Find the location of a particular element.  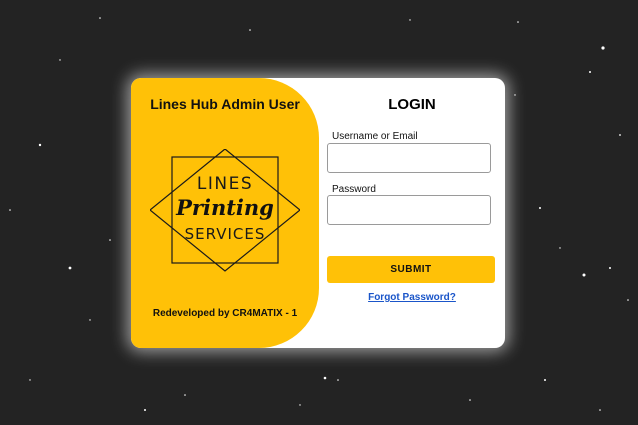

login-title: LOGIN is located at coordinates (412, 104).